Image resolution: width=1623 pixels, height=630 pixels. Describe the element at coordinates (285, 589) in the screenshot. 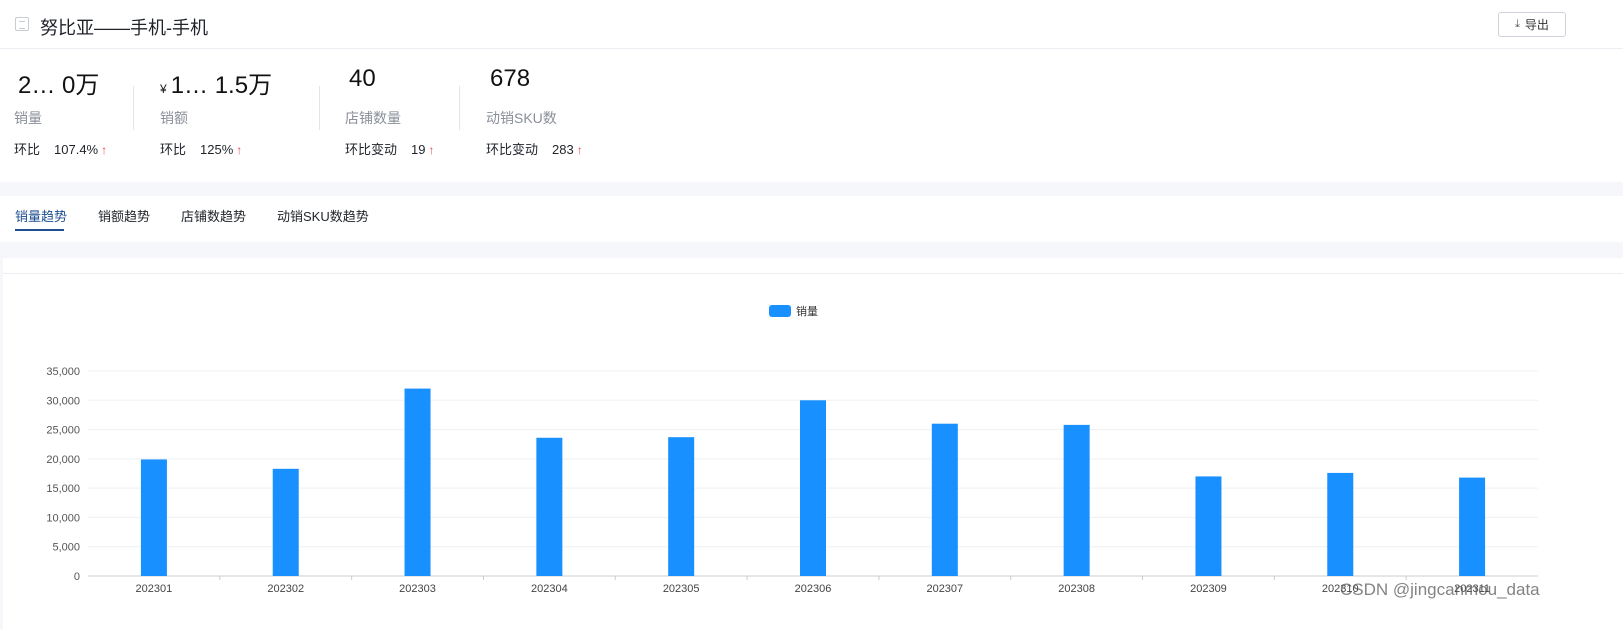

I see `x-tick-label: 202302` at that location.